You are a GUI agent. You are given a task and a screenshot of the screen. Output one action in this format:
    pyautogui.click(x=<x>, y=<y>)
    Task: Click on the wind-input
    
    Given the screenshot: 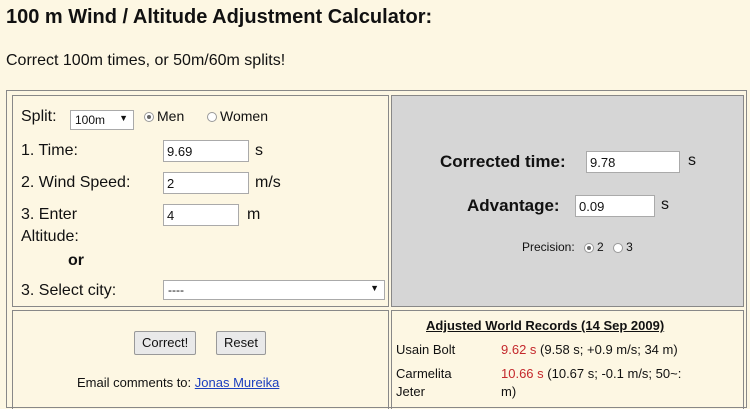 What is the action you would take?
    pyautogui.click(x=206, y=183)
    